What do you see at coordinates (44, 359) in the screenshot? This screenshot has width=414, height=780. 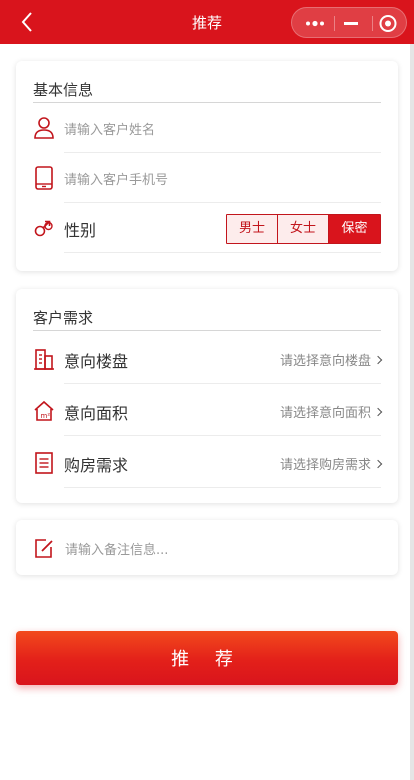 I see `building-icon` at bounding box center [44, 359].